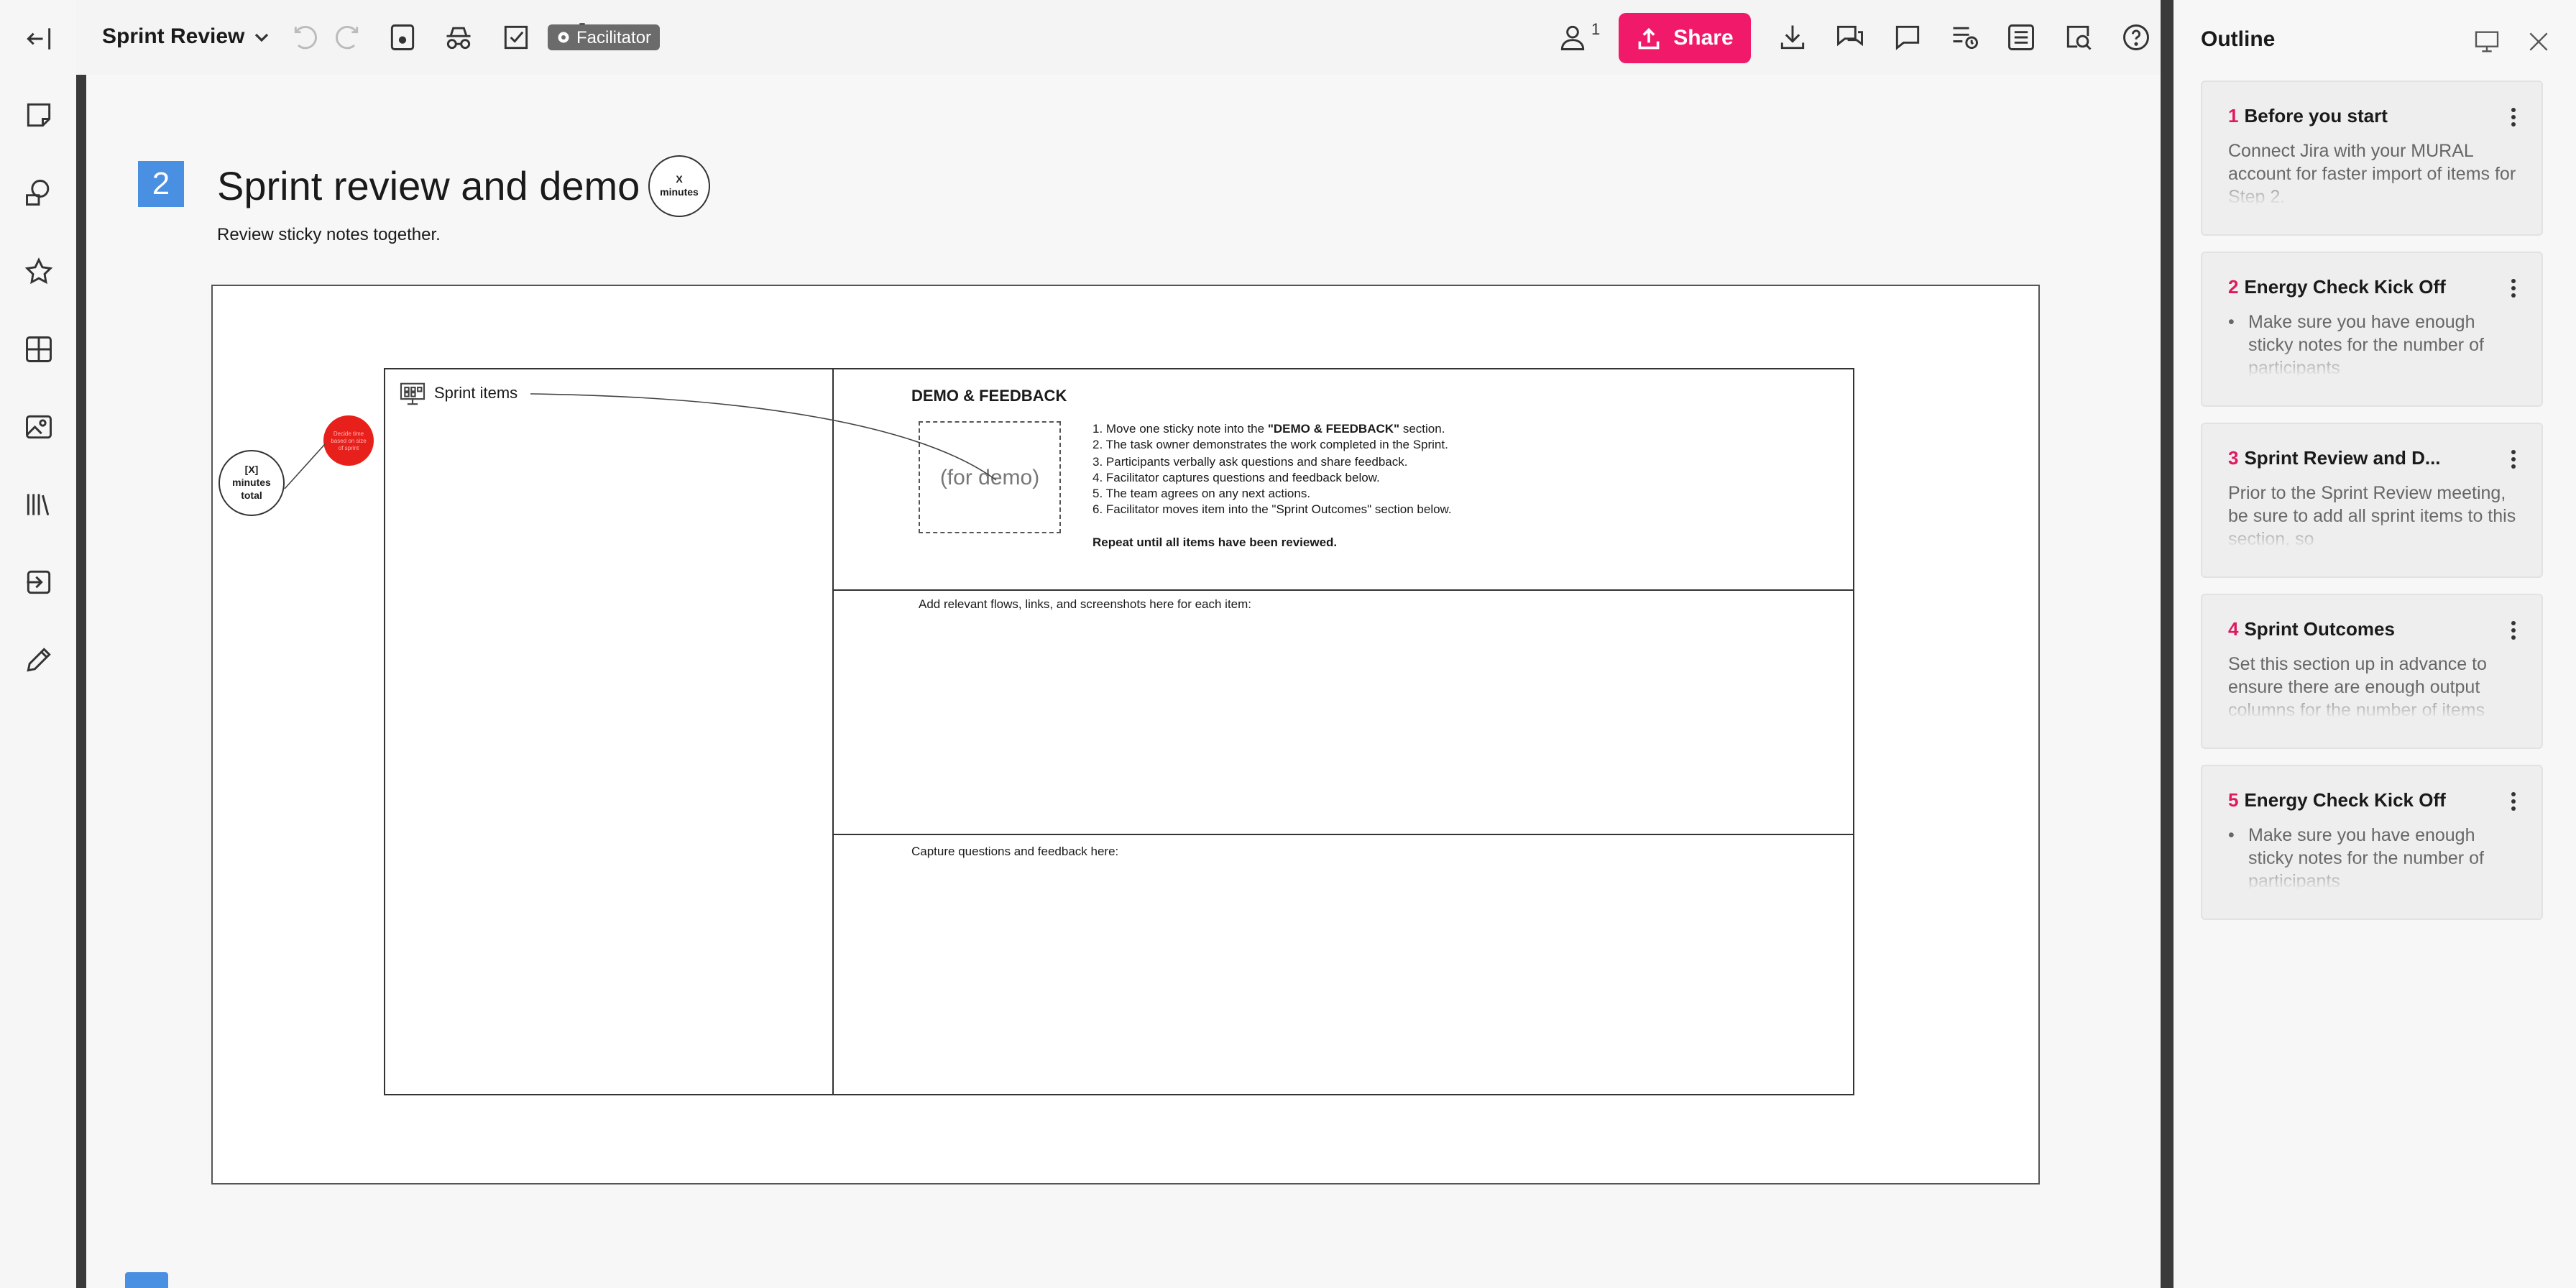 This screenshot has width=2576, height=1288. I want to click on column-divider, so click(833, 731).